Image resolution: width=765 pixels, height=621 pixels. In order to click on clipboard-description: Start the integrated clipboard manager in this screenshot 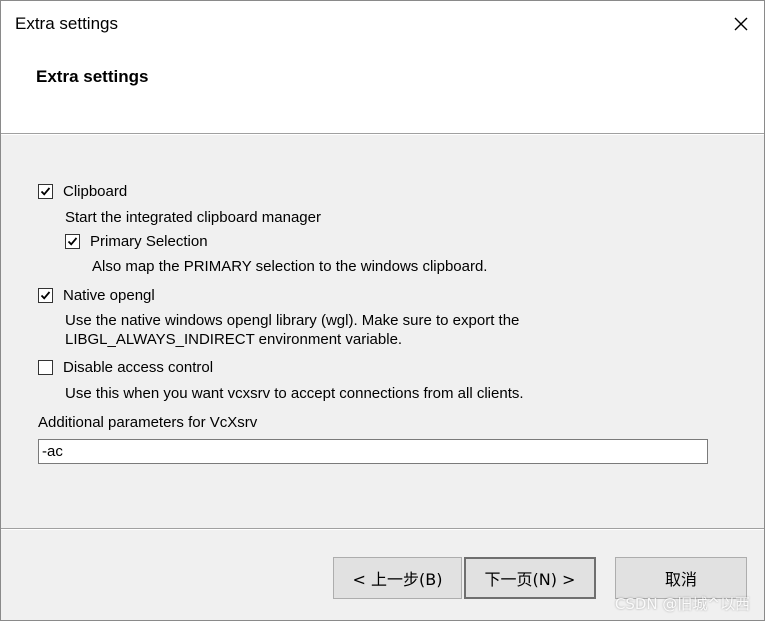, I will do `click(193, 217)`.